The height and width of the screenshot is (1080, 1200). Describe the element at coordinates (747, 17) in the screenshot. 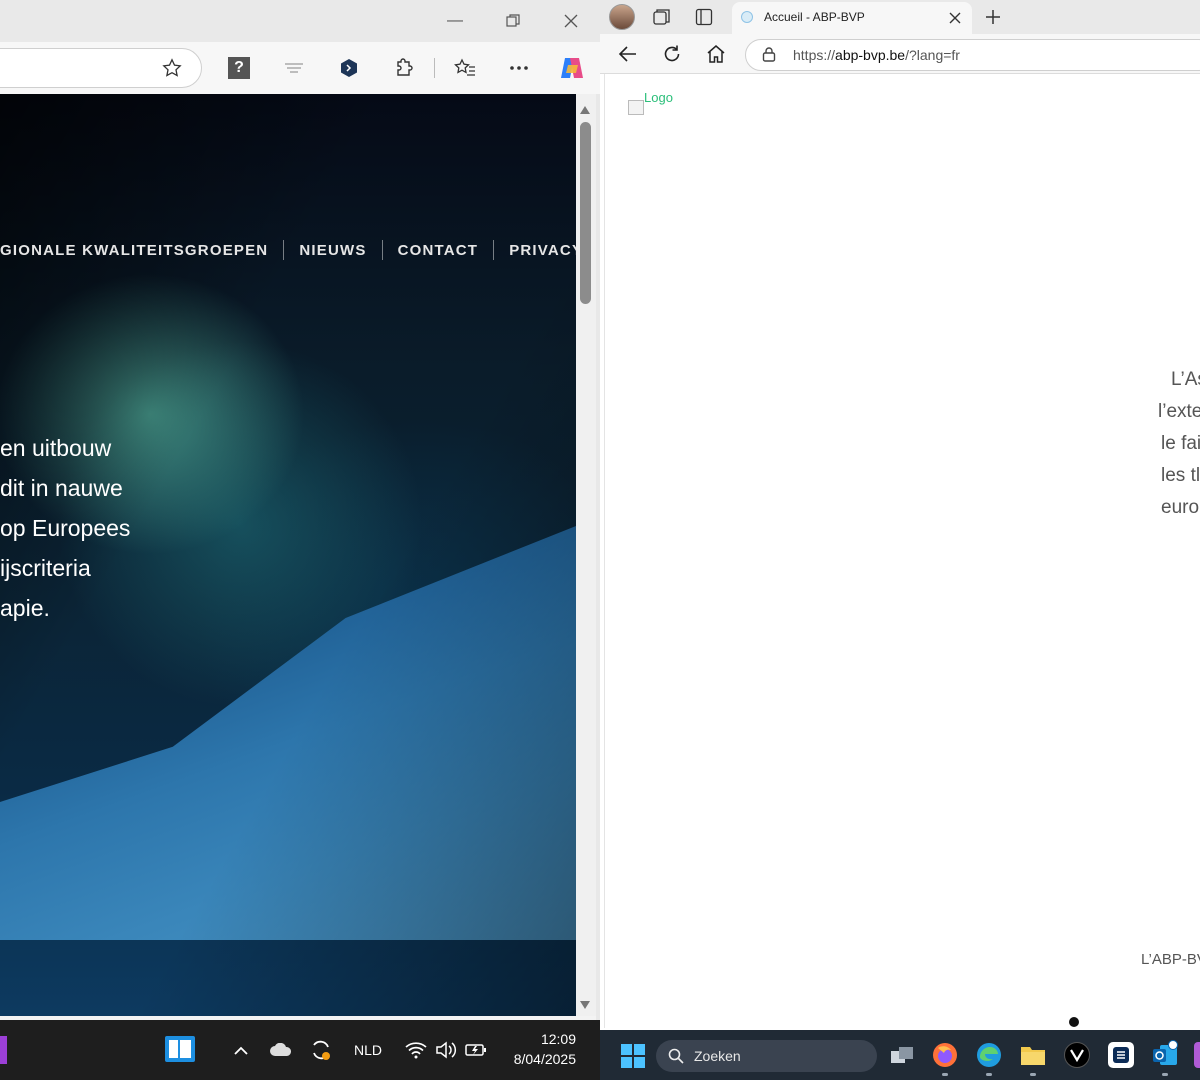

I see `site-favicon-icon` at that location.